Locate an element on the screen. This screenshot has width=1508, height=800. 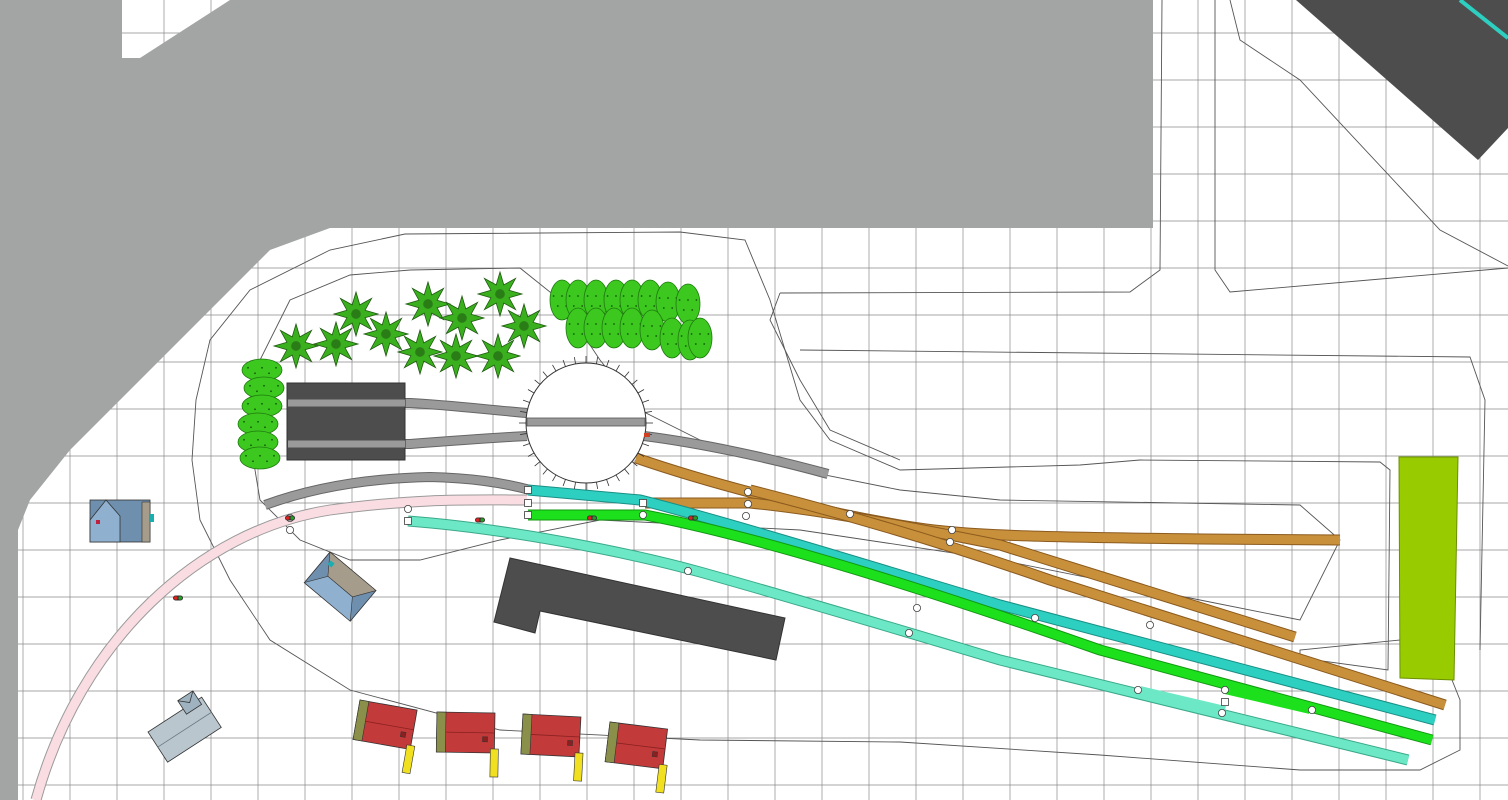
turntable-bridge is located at coordinates (586, 422).